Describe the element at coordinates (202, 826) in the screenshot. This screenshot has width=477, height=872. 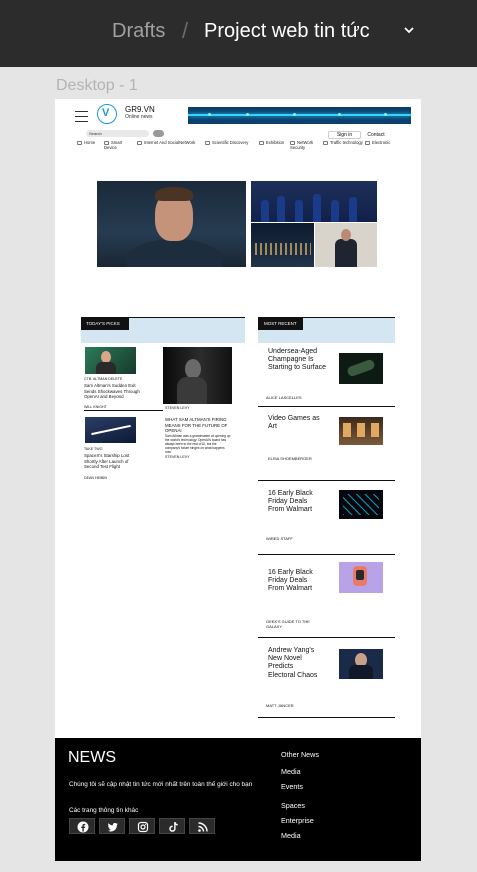
I see `rss-icon` at that location.